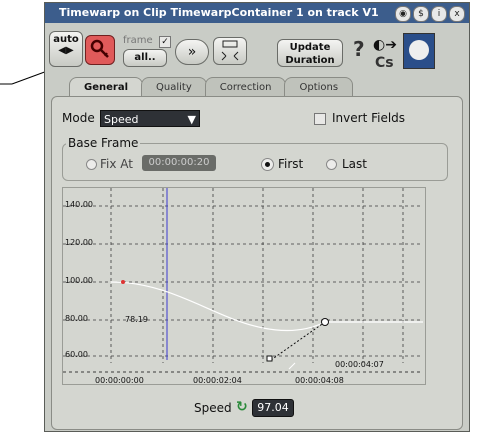 This screenshot has height=434, width=478. What do you see at coordinates (79, 242) in the screenshot?
I see `y-tick-120: 120.00` at bounding box center [79, 242].